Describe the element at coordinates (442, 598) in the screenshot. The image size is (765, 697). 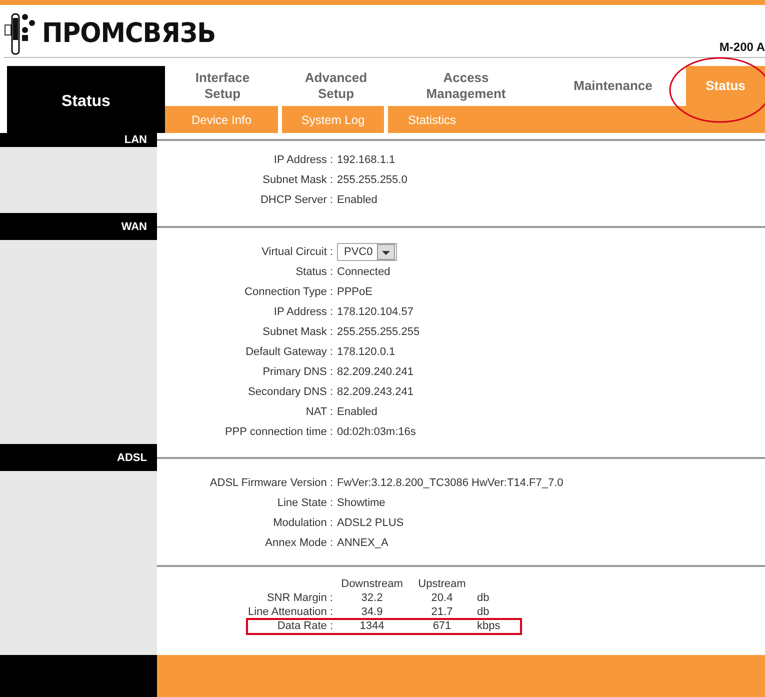
I see `stat-value: 20.4` at that location.